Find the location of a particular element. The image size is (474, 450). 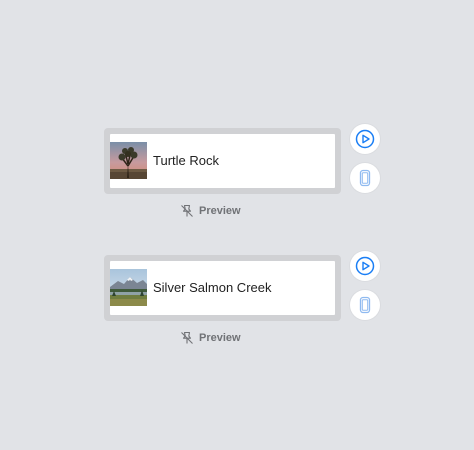

preview-canvas-frame: Silver Salmon Creek is located at coordinates (222, 288).